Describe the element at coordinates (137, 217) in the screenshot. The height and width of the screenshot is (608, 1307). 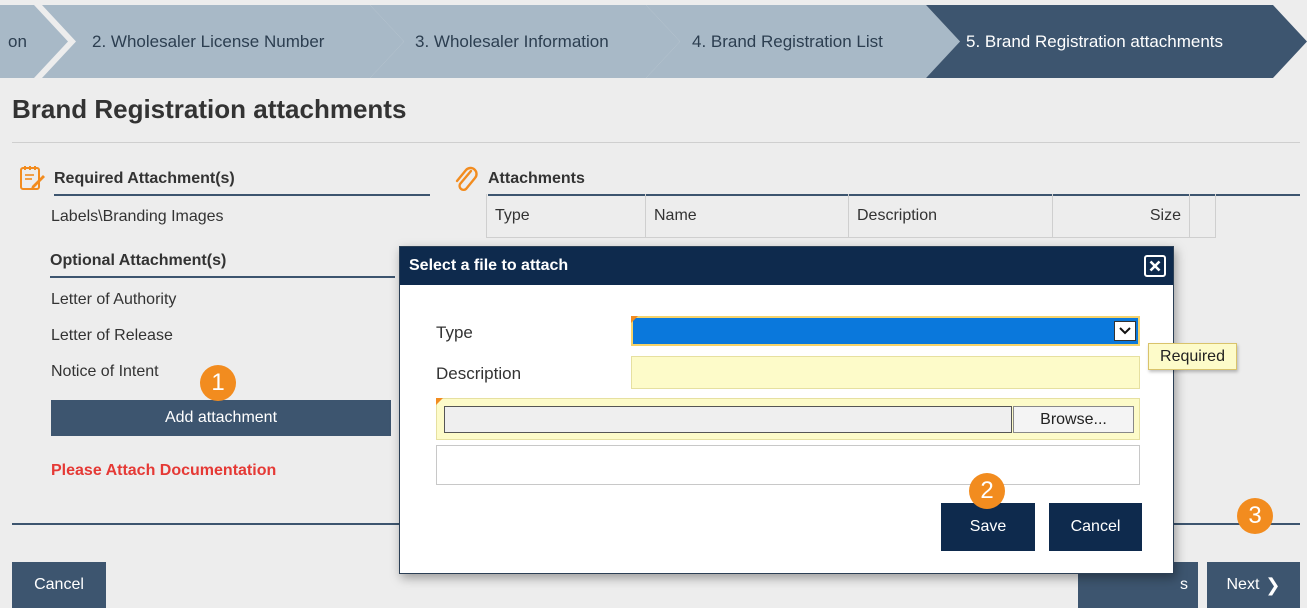
I see `required-item-labels: Labels\Branding Images` at that location.